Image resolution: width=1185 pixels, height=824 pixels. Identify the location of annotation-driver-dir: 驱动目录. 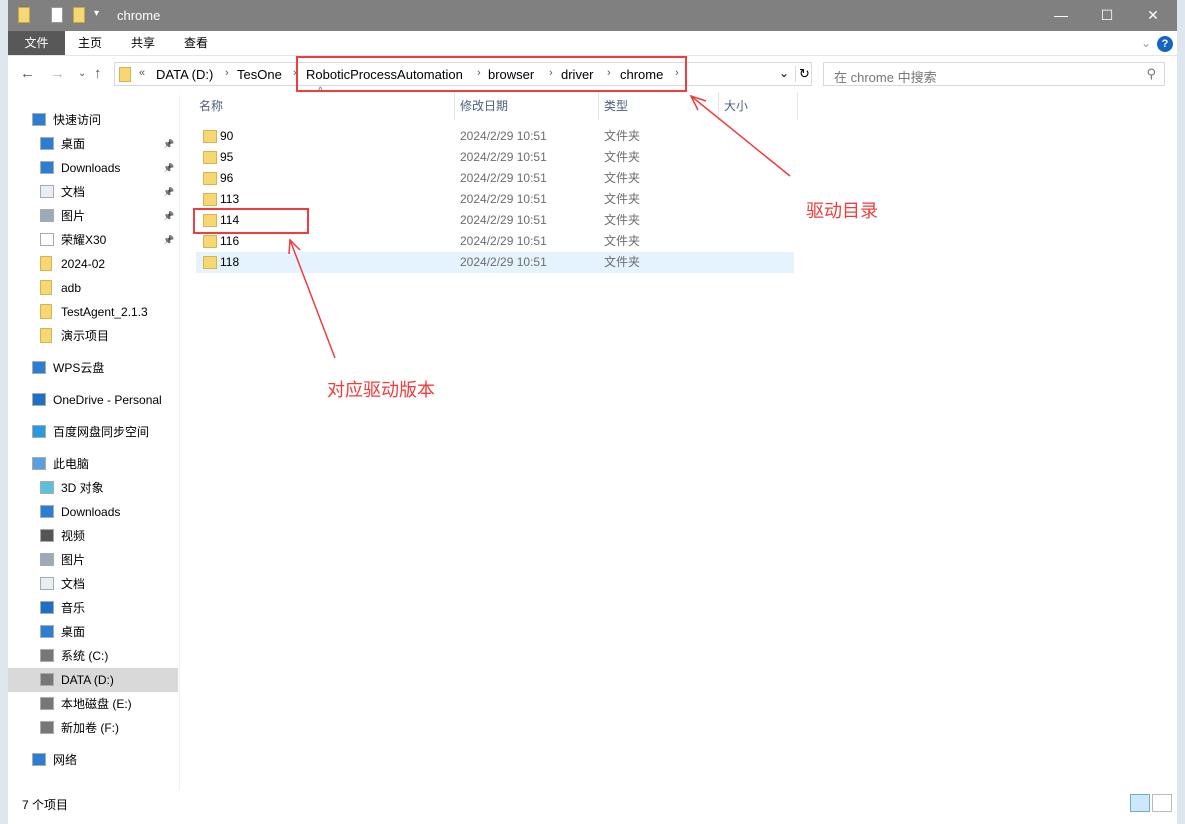
(842, 211).